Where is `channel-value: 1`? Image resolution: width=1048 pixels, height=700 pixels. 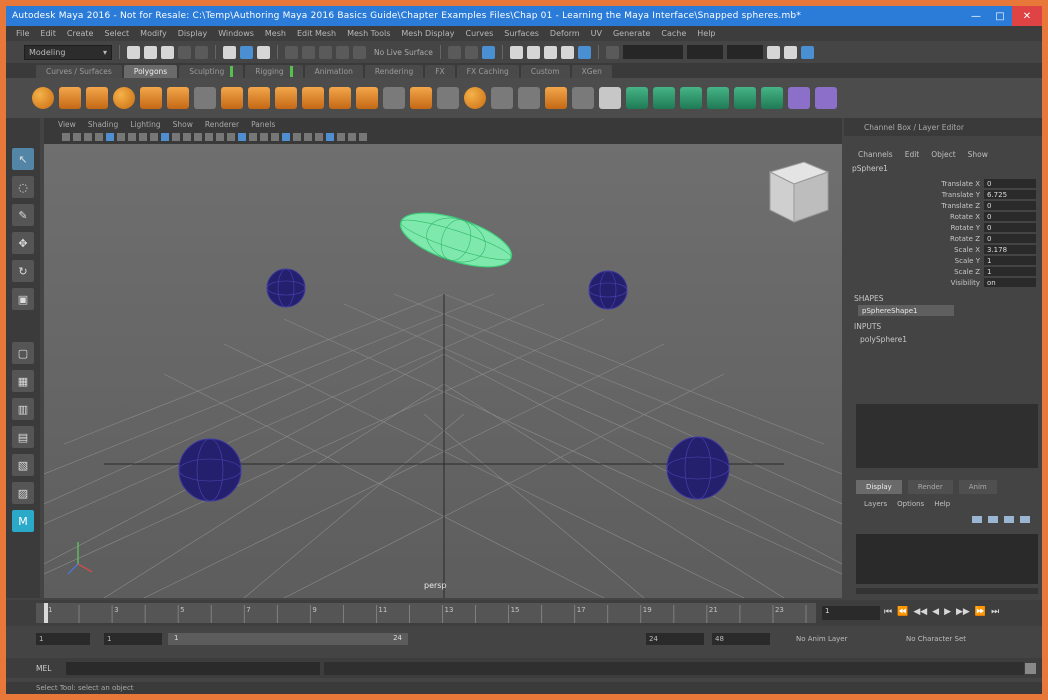 channel-value: 1 is located at coordinates (1010, 271).